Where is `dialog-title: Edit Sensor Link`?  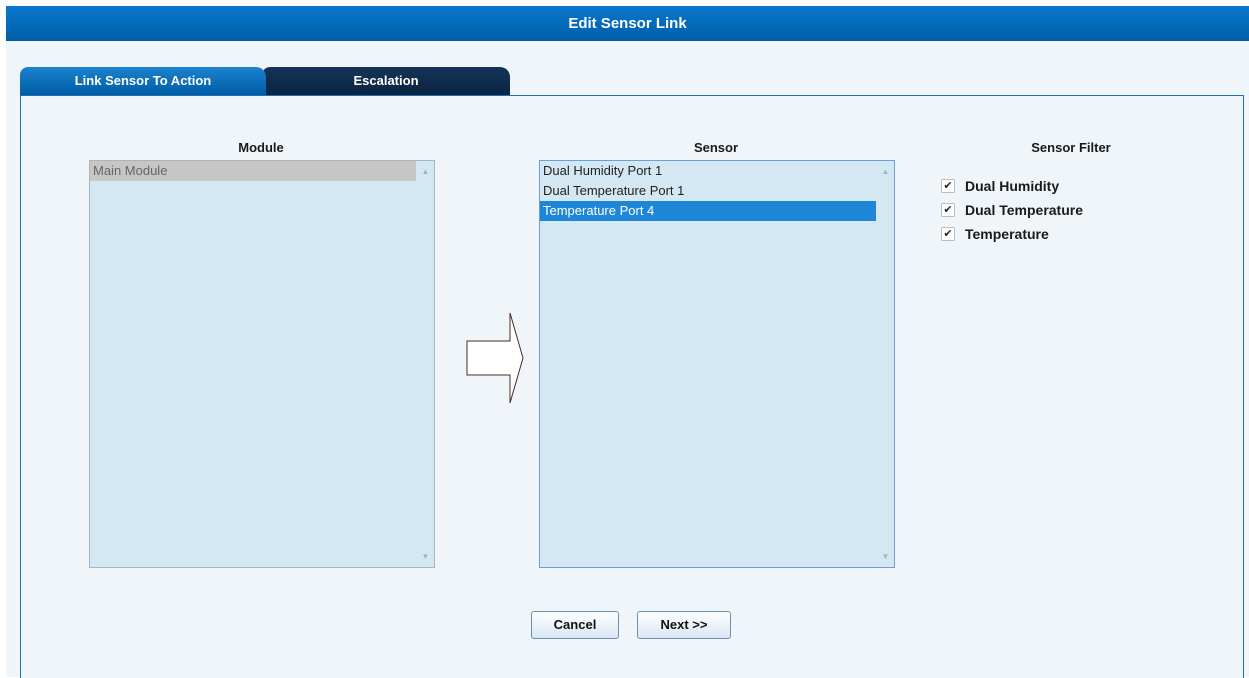
dialog-title: Edit Sensor Link is located at coordinates (627, 23).